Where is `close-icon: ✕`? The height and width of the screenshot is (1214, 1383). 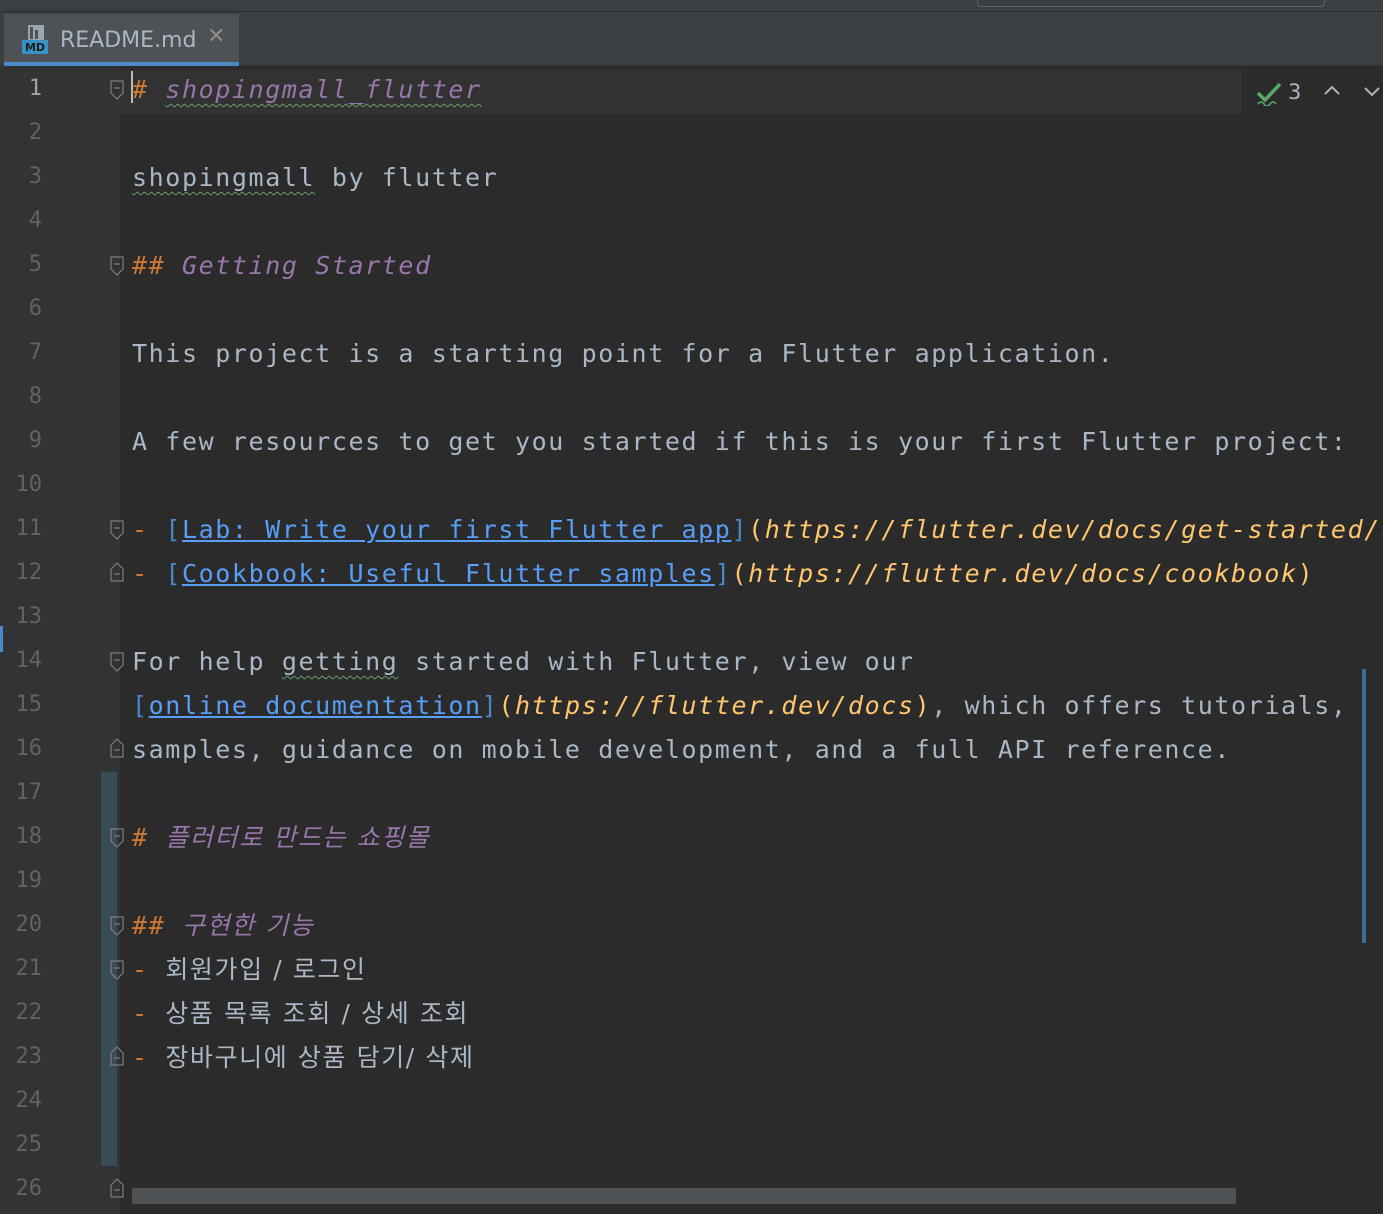
close-icon: ✕ is located at coordinates (216, 36).